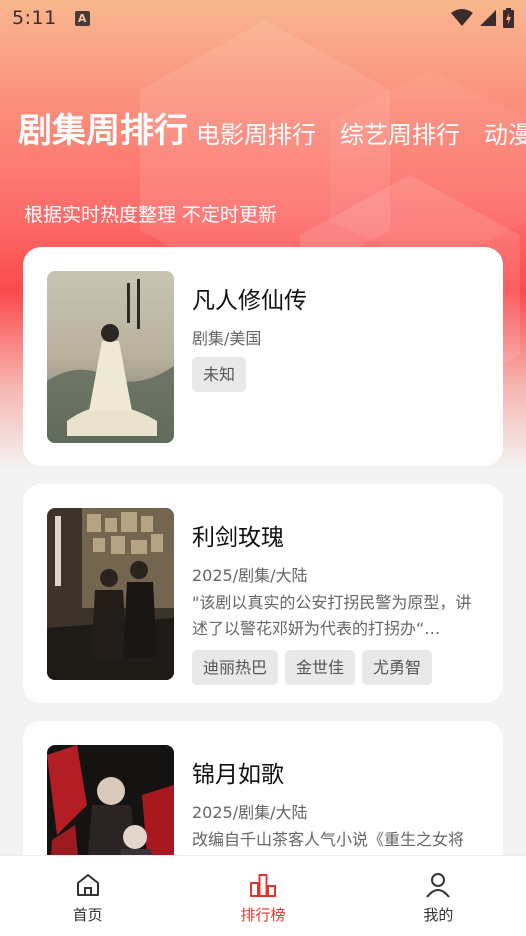  What do you see at coordinates (263, 18) in the screenshot?
I see `status-bar: 5:11 A` at bounding box center [263, 18].